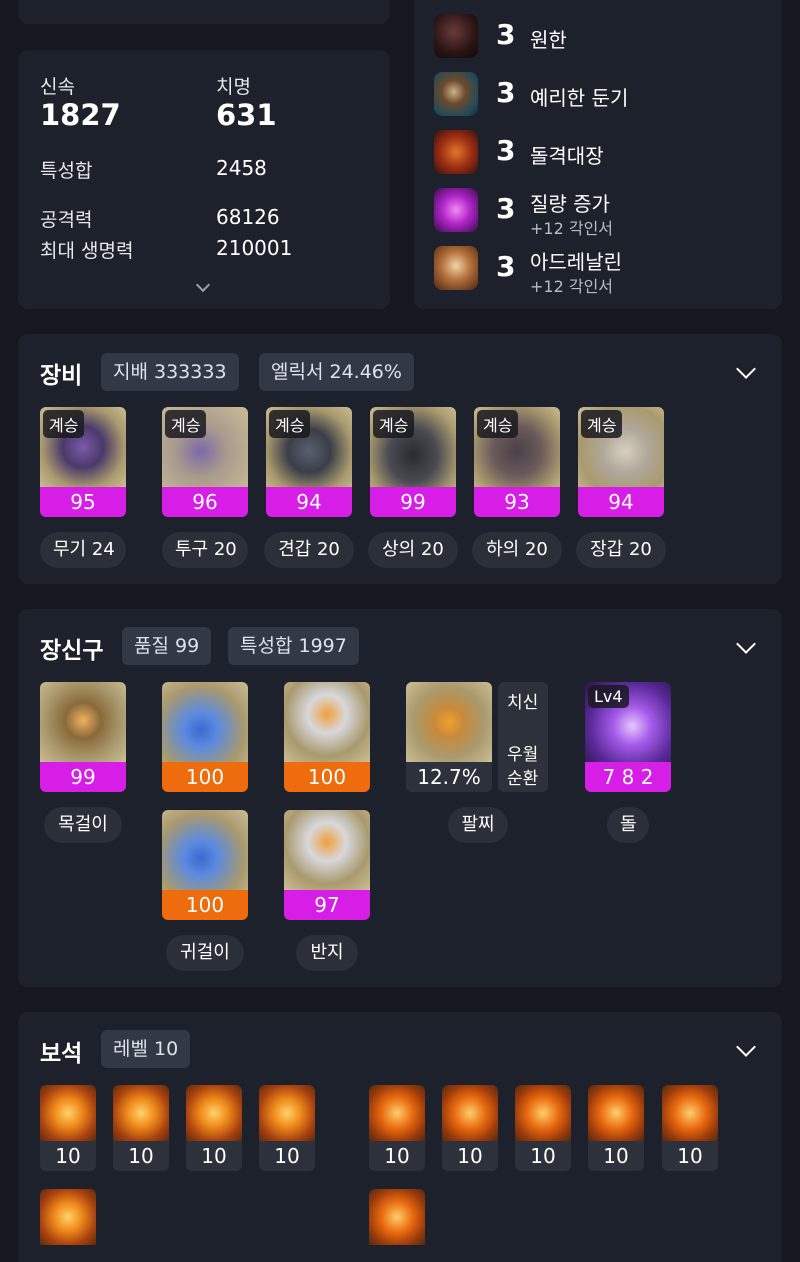 Image resolution: width=800 pixels, height=1262 pixels. Describe the element at coordinates (523, 755) in the screenshot. I see `bracelet-option: 우월` at that location.